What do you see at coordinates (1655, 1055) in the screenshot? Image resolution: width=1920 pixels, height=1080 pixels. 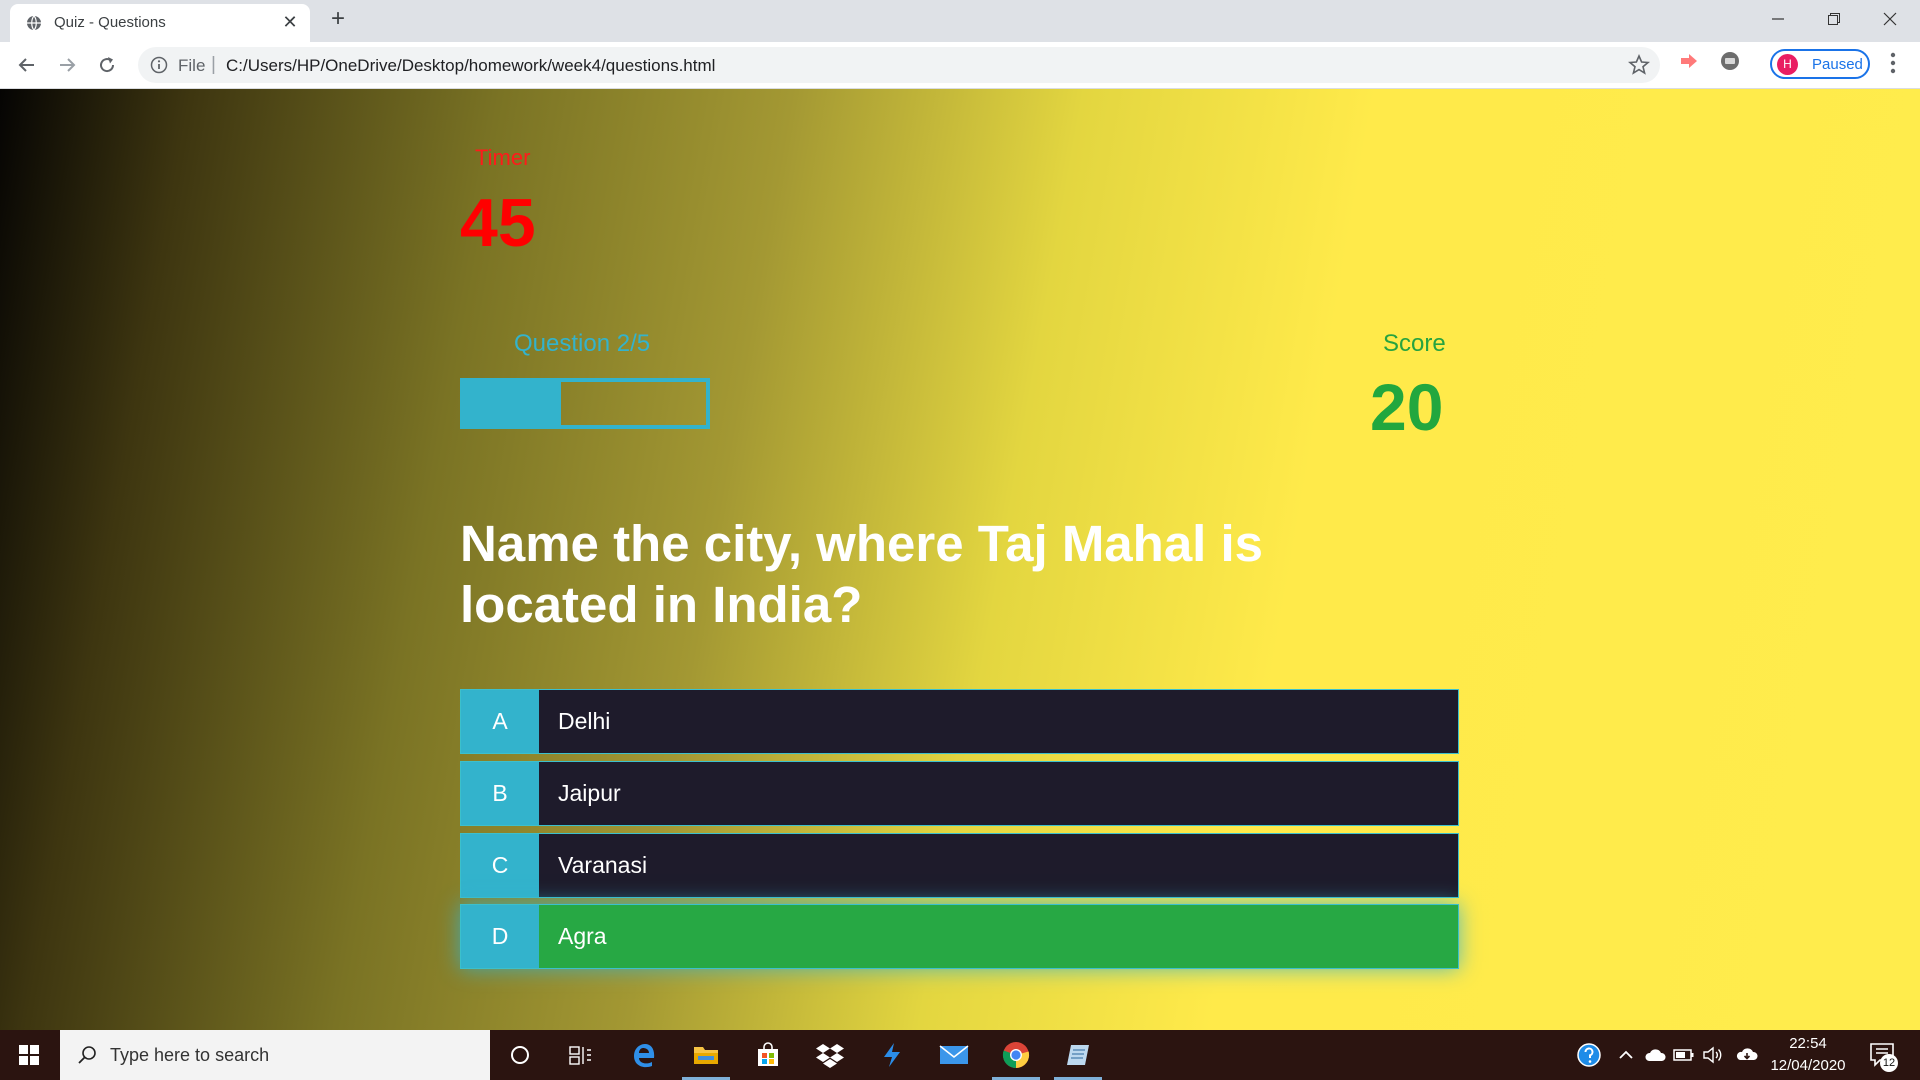 I see `onedrive-cloud-icon` at bounding box center [1655, 1055].